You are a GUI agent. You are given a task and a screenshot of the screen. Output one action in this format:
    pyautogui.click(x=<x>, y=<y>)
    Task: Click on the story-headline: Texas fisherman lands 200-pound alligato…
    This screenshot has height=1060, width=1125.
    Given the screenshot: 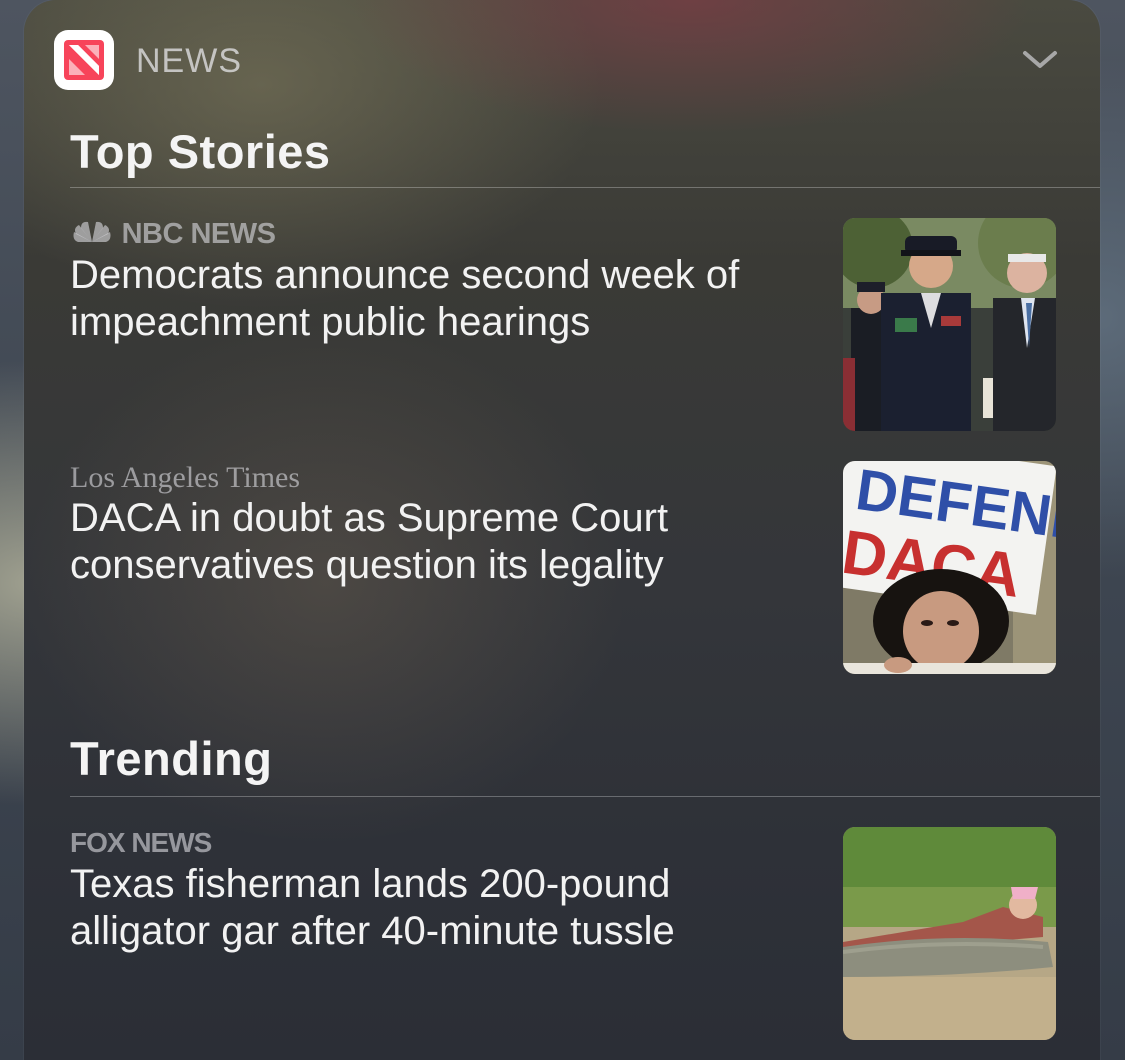 What is the action you would take?
    pyautogui.click(x=372, y=907)
    